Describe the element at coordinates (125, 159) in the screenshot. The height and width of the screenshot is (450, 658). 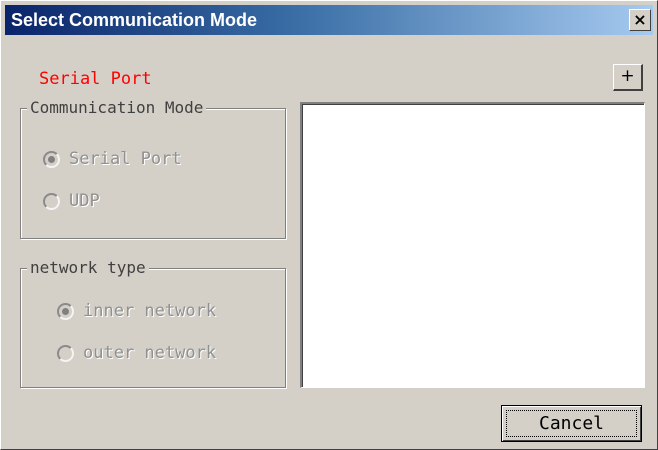
I see `radio-label-serial-port: Serial Port` at that location.